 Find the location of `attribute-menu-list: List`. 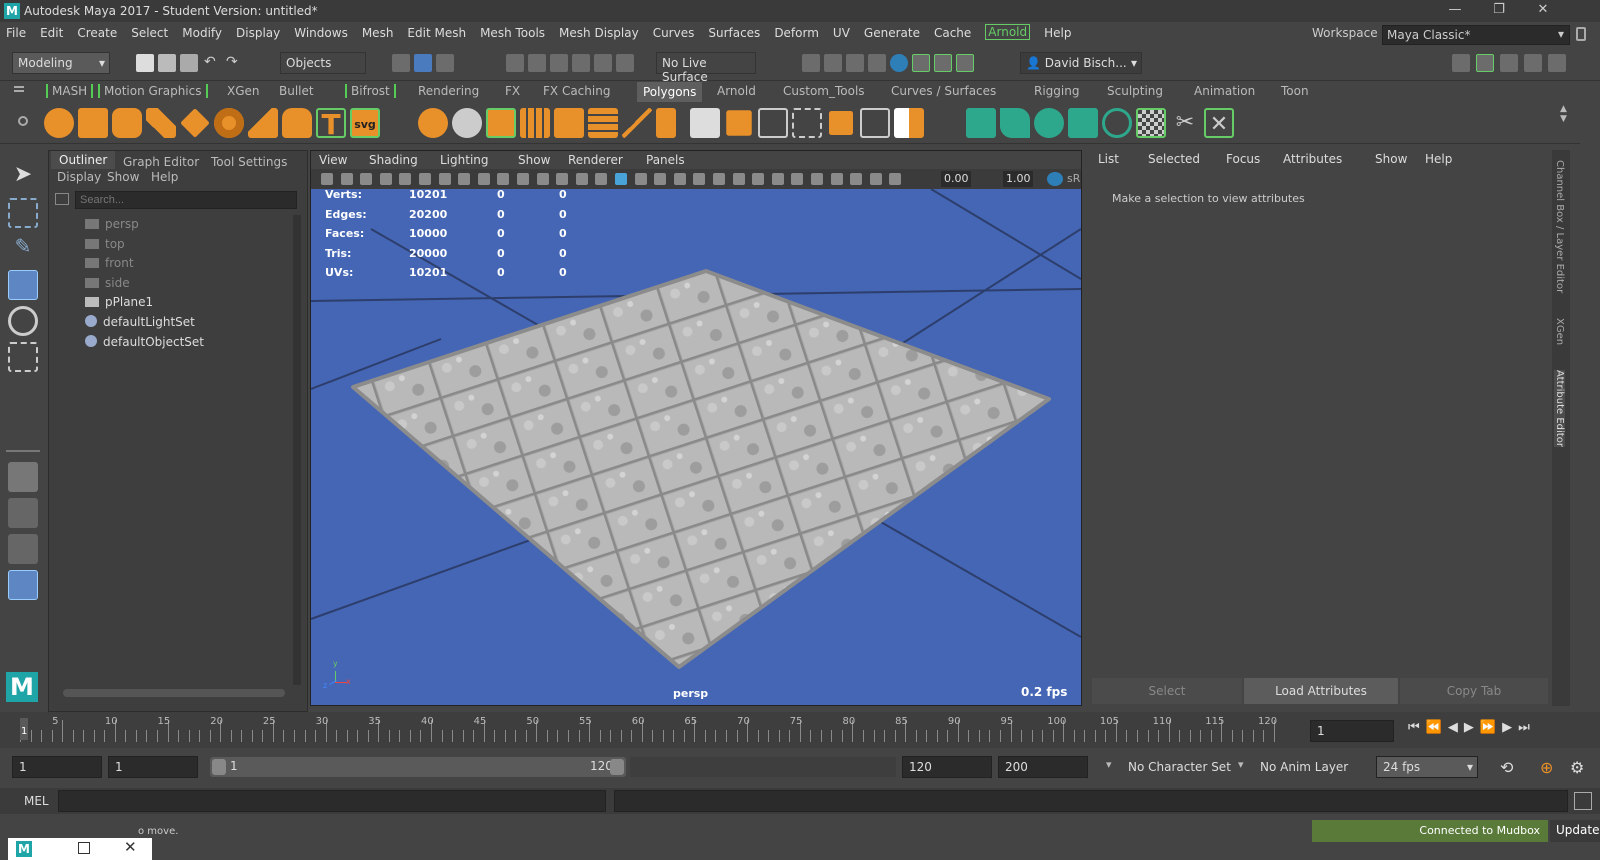

attribute-menu-list: List is located at coordinates (1108, 159).